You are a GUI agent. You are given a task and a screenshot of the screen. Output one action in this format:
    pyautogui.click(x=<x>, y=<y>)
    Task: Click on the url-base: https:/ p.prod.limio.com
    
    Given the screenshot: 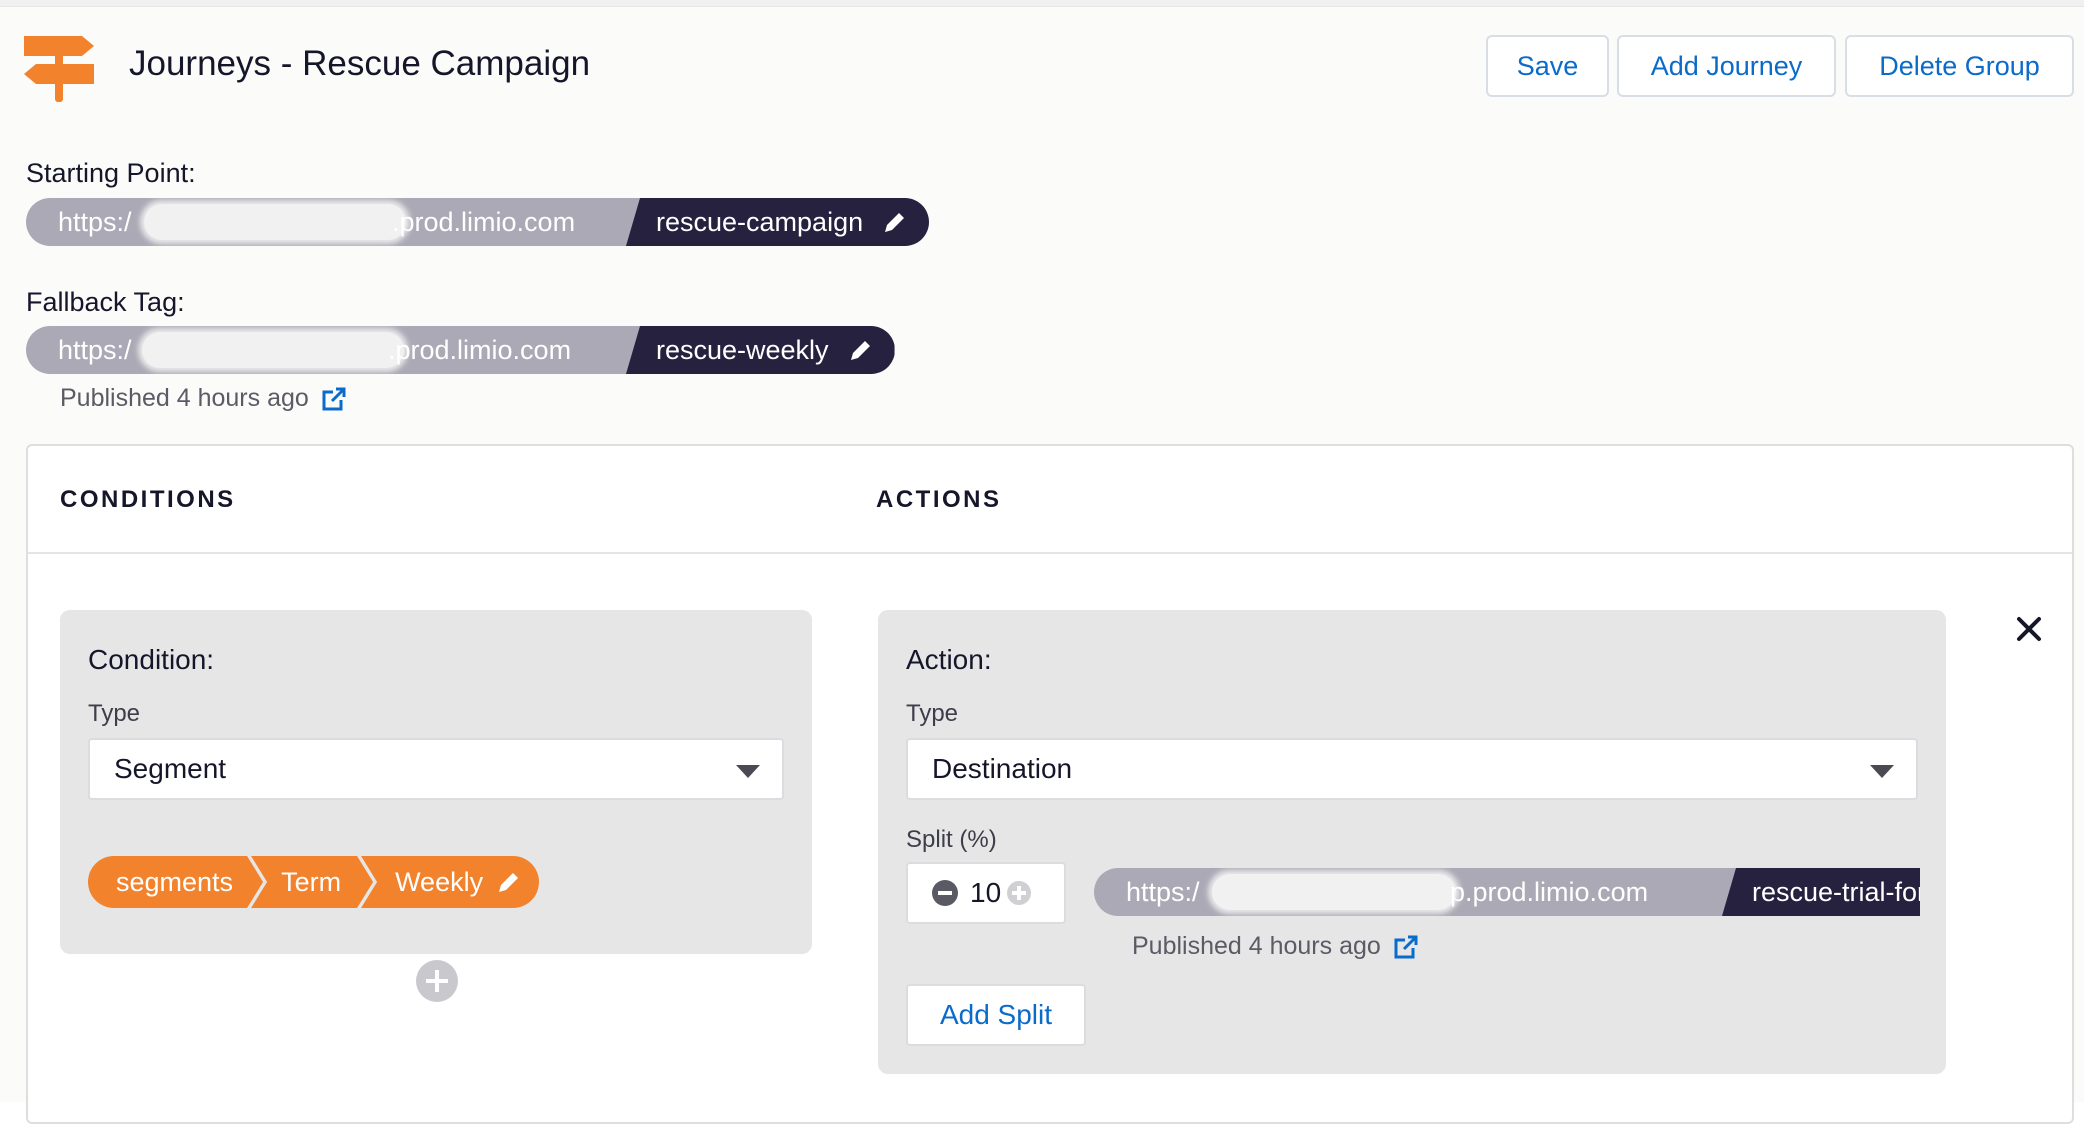 What is the action you would take?
    pyautogui.click(x=1415, y=892)
    